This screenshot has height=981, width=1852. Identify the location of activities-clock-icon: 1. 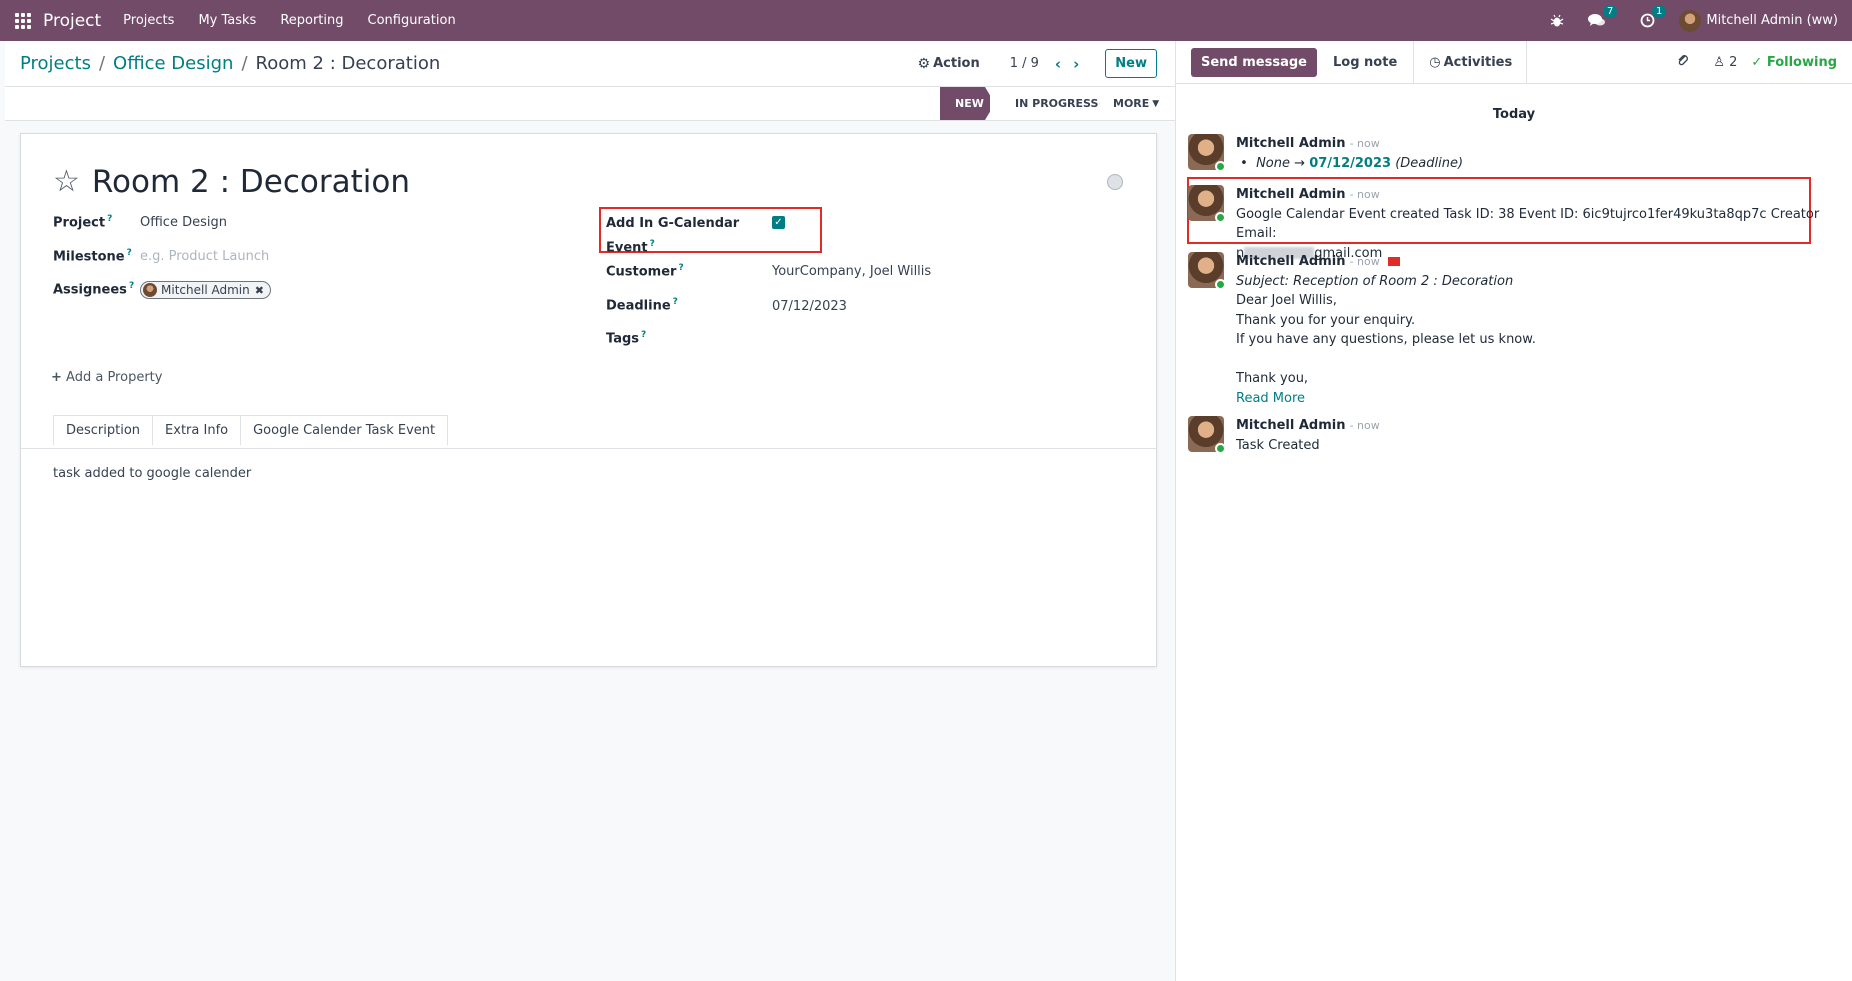
(1653, 16).